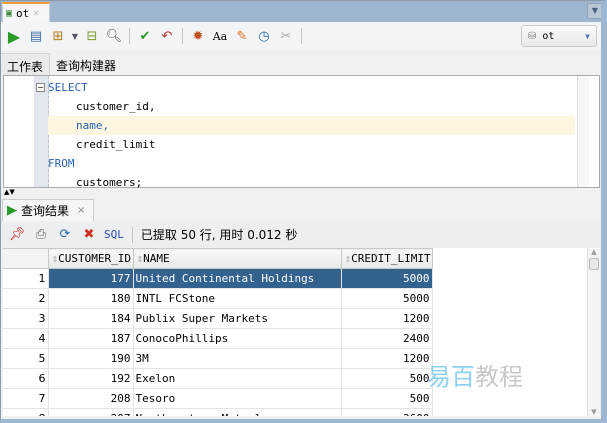  Describe the element at coordinates (92, 36) in the screenshot. I see `autotrace-icon: ⊟` at that location.